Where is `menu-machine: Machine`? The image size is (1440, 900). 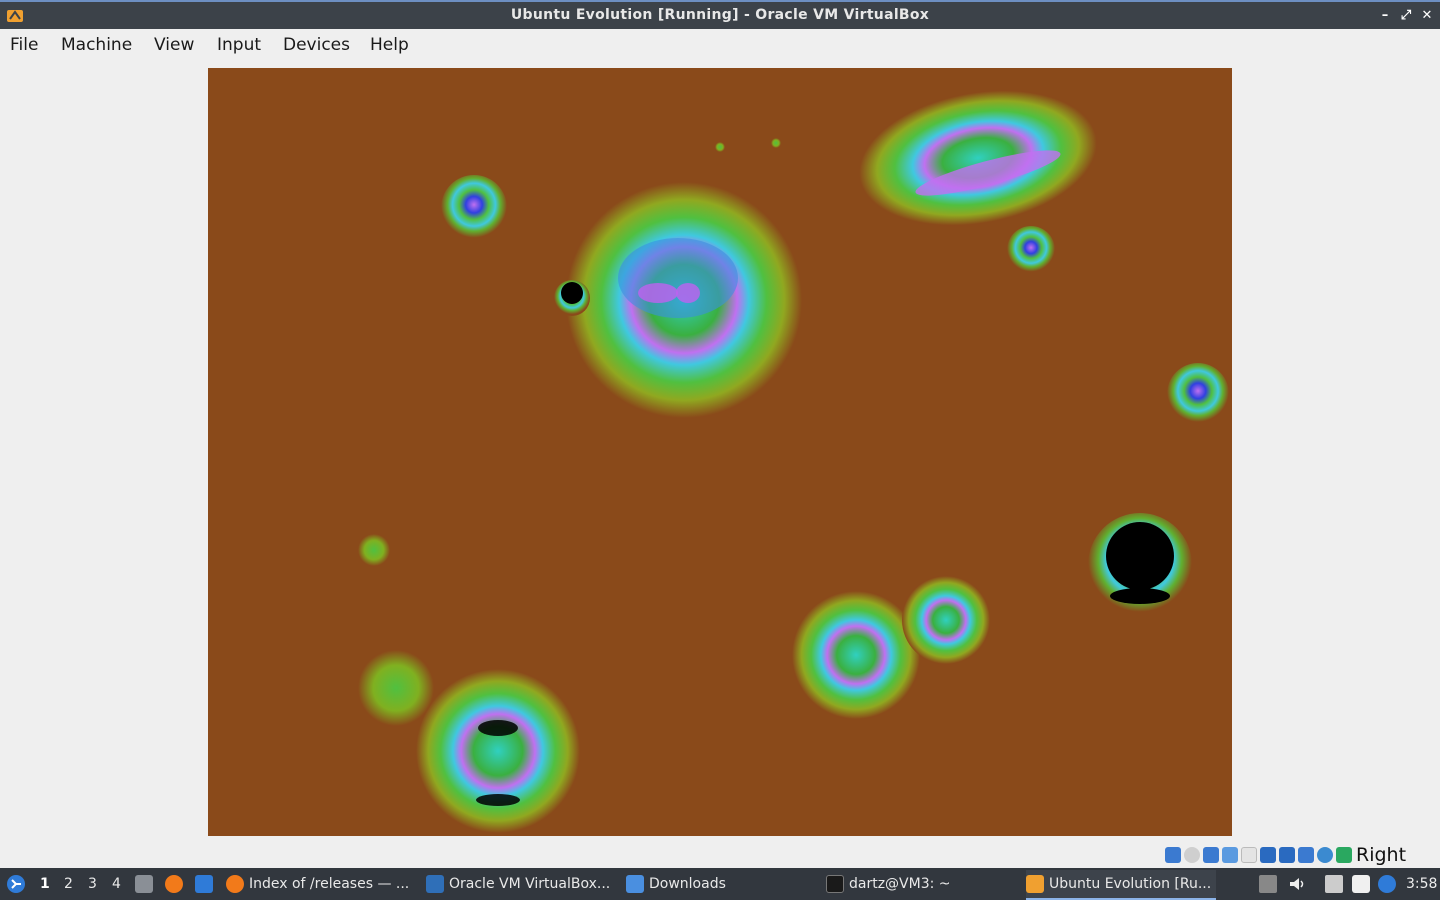
menu-machine: Machine is located at coordinates (96, 45).